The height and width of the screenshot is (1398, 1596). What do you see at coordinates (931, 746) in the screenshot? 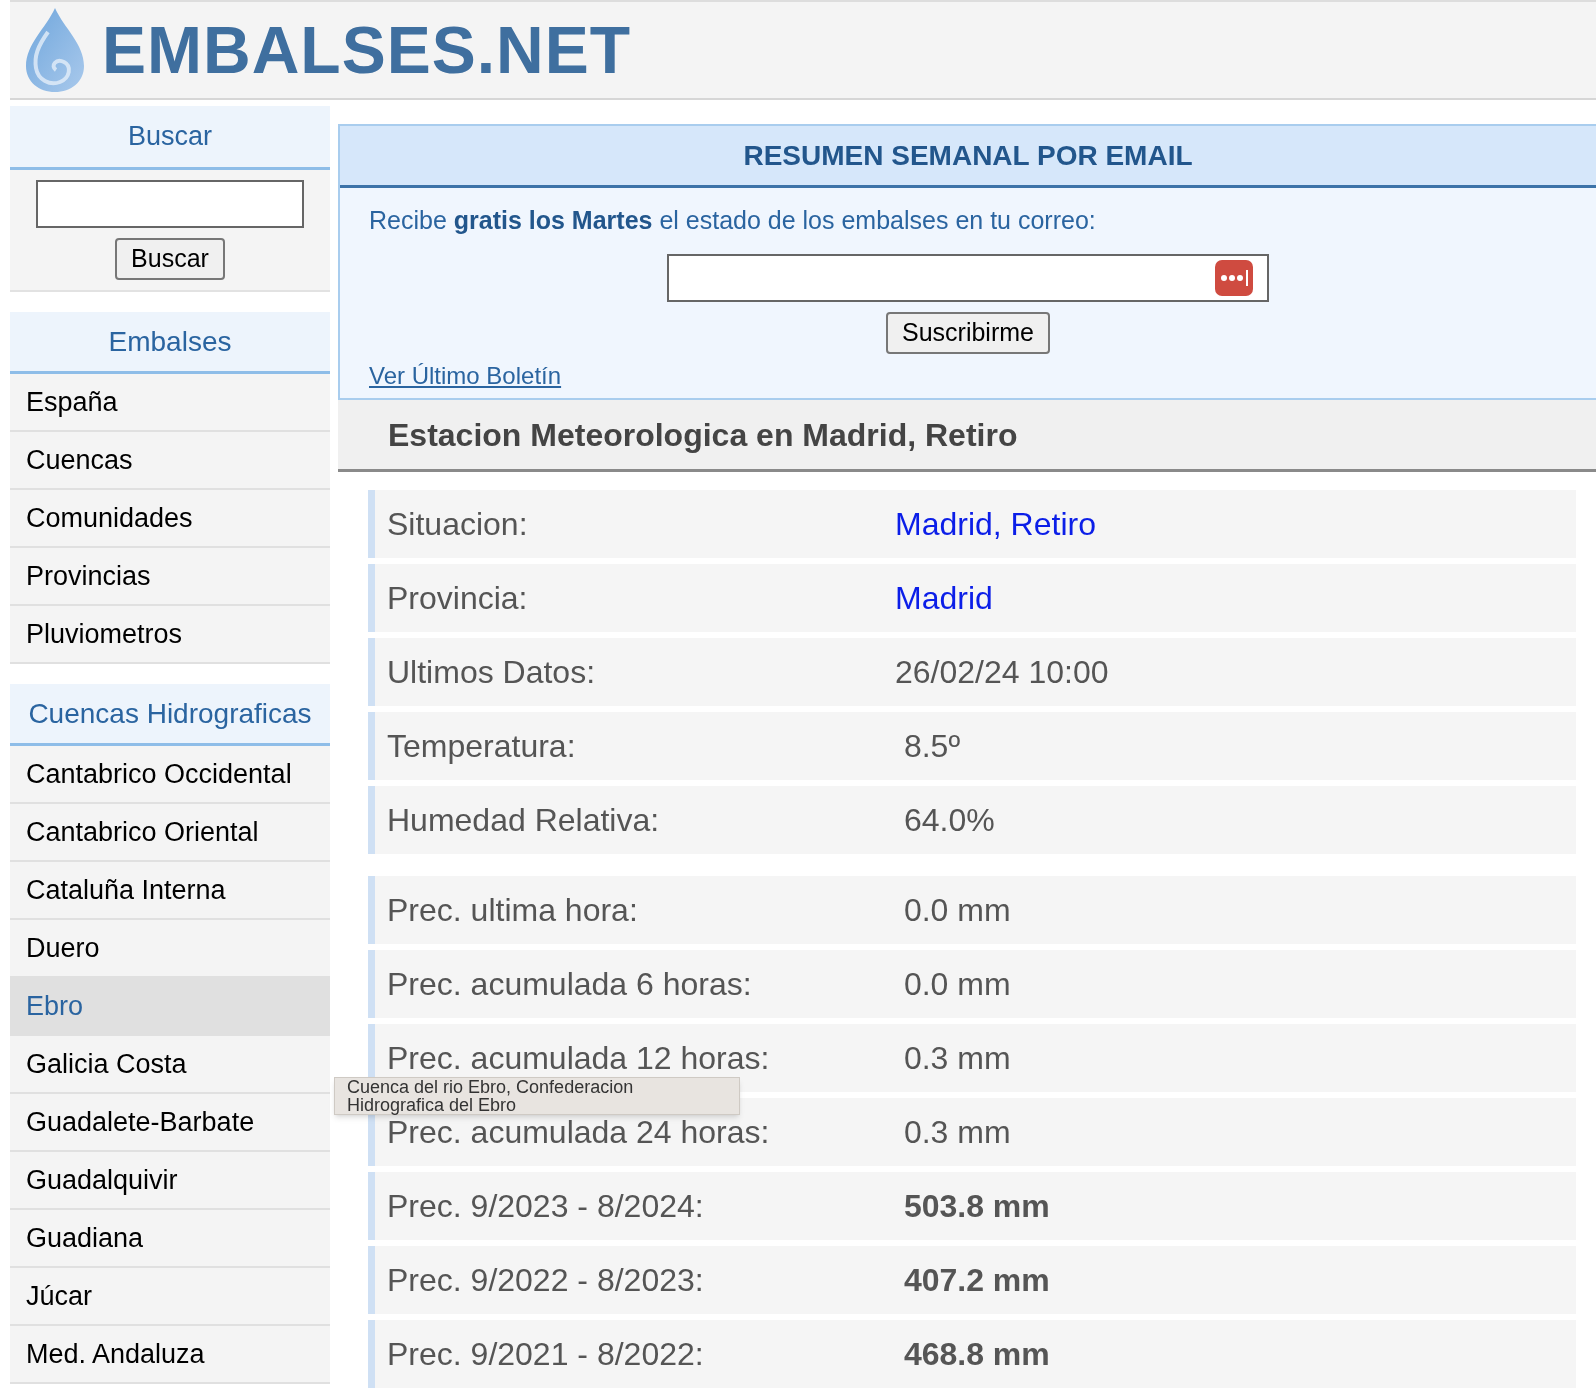
I see `row-value: 8.5º` at bounding box center [931, 746].